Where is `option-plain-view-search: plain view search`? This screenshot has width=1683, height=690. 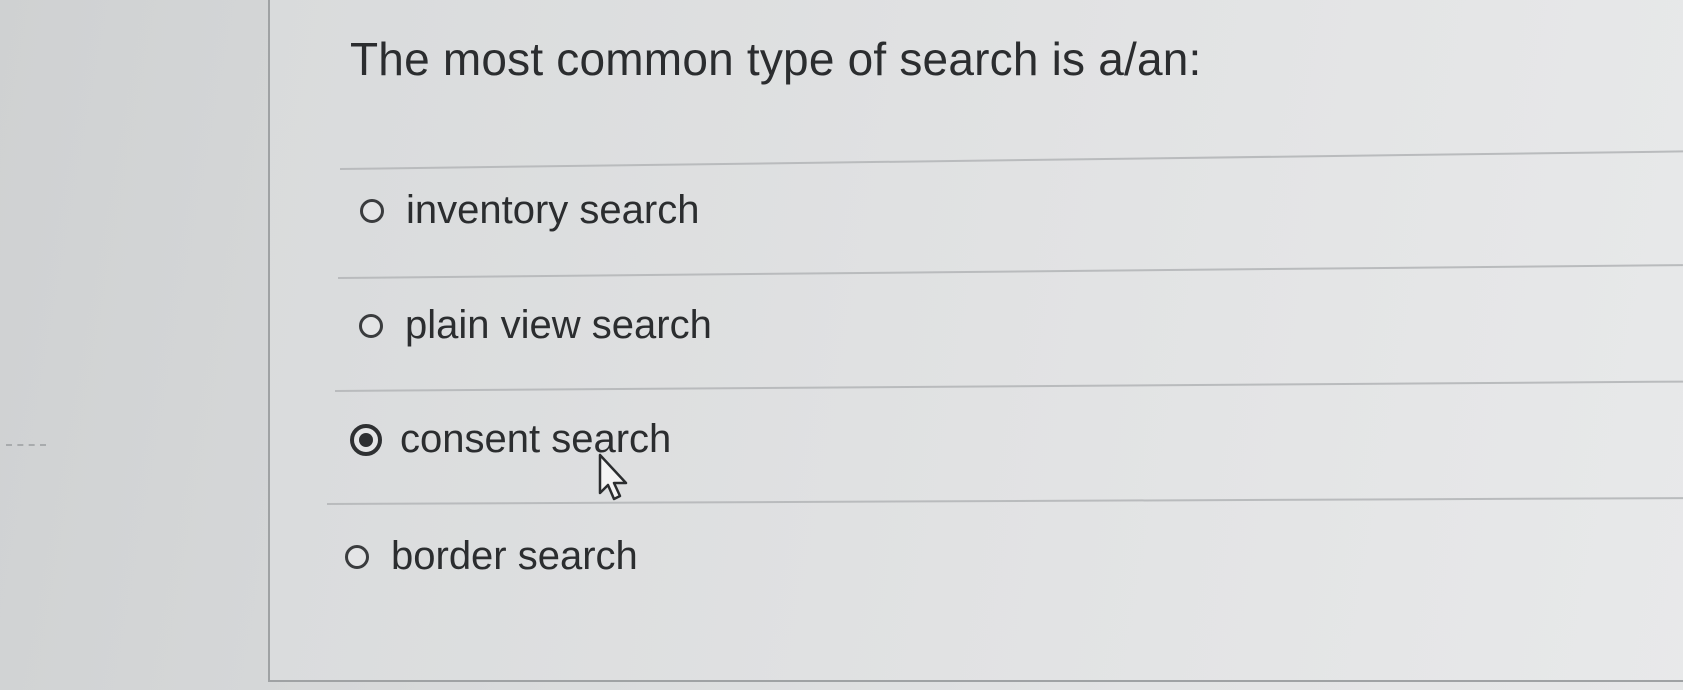
option-plain-view-search: plain view search is located at coordinates (535, 325).